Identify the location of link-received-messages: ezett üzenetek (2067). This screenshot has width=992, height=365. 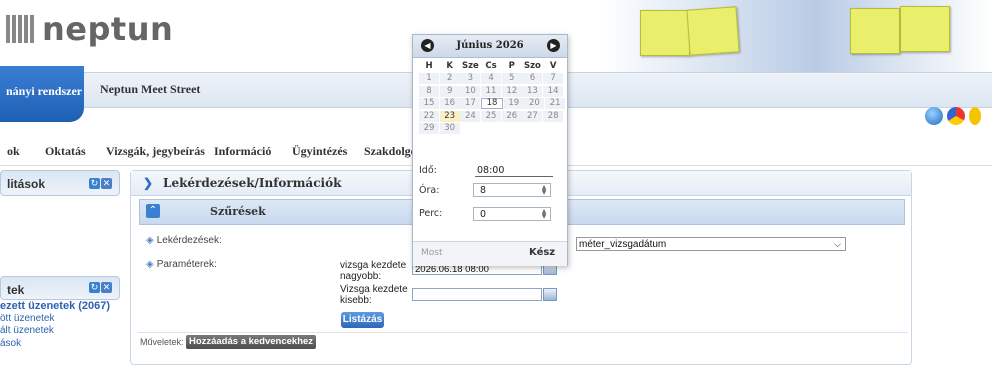
(55, 306).